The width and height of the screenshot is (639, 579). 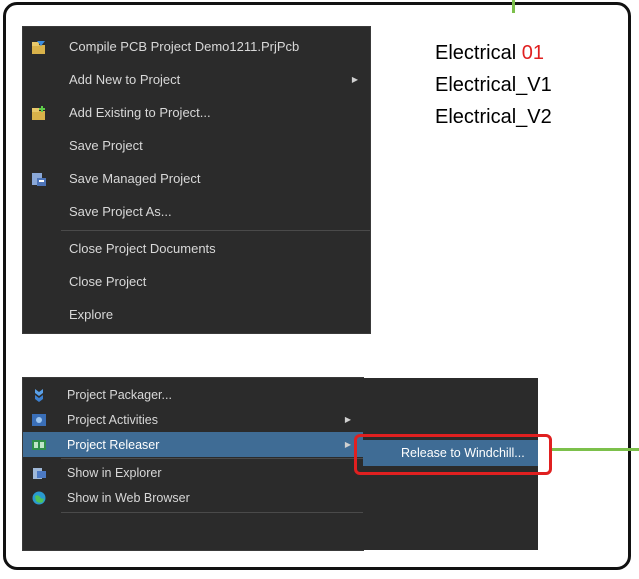 I want to click on explorer-icon, so click(x=39, y=473).